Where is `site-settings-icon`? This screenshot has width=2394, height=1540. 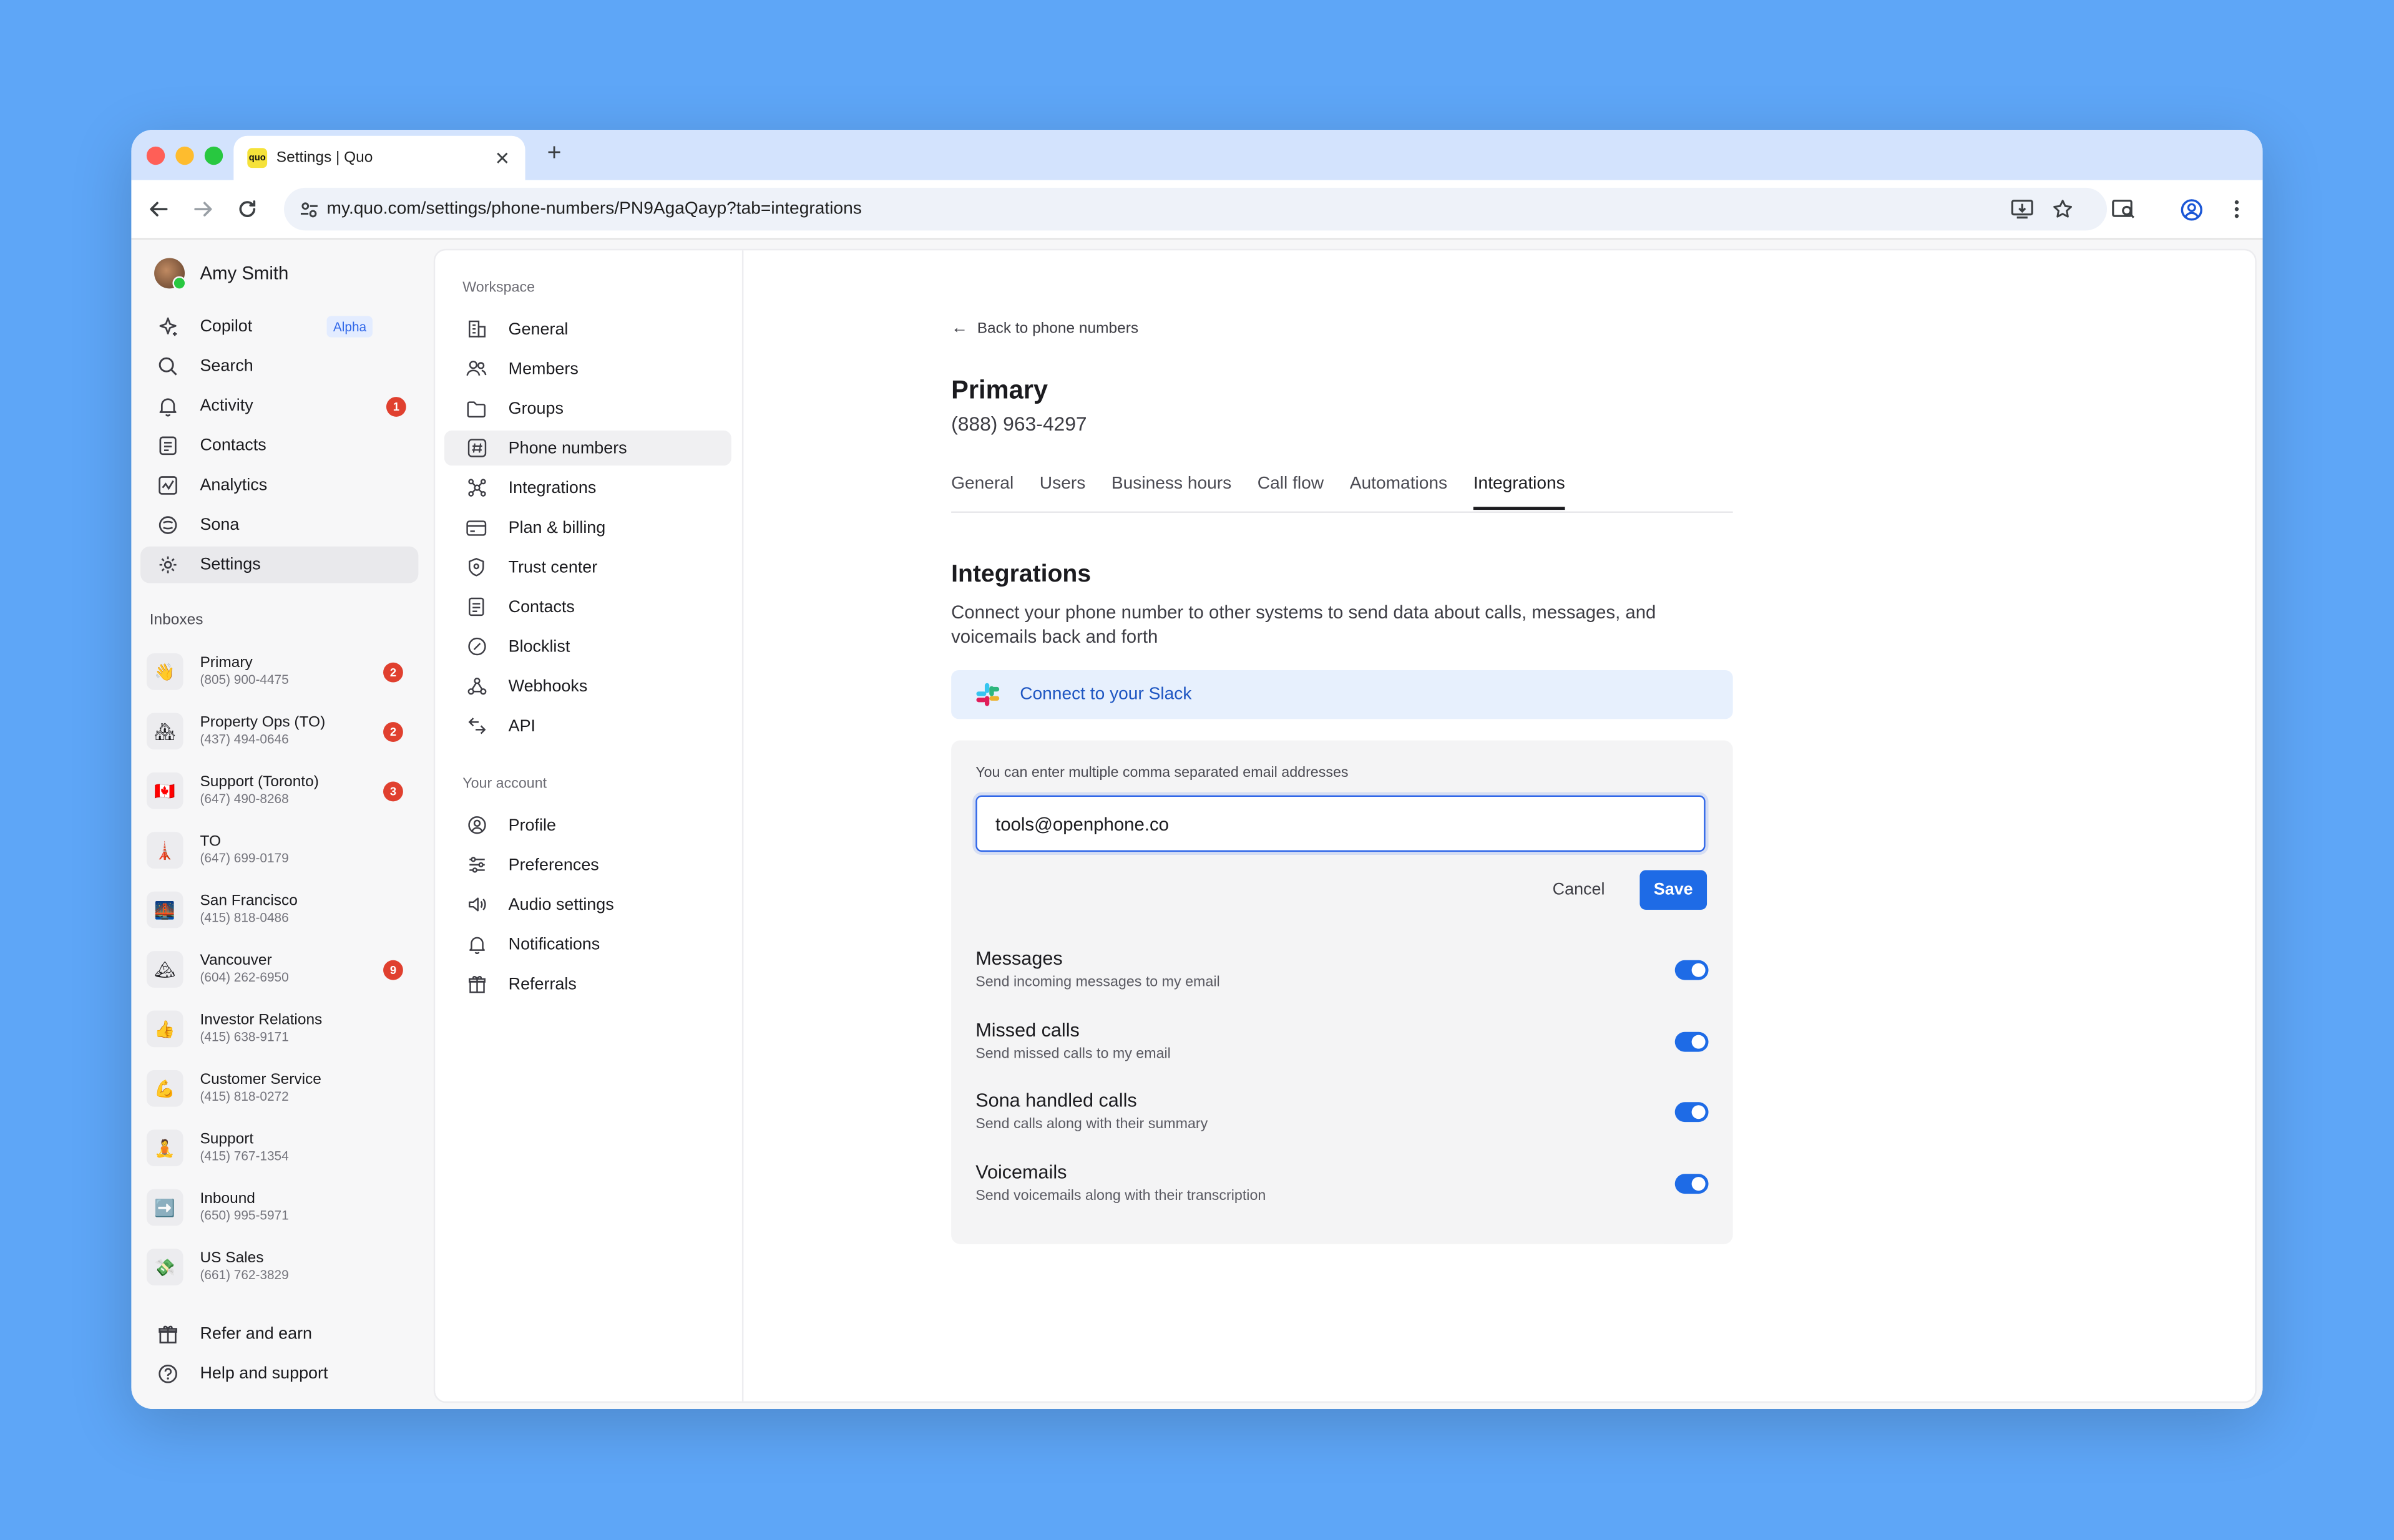 site-settings-icon is located at coordinates (308, 209).